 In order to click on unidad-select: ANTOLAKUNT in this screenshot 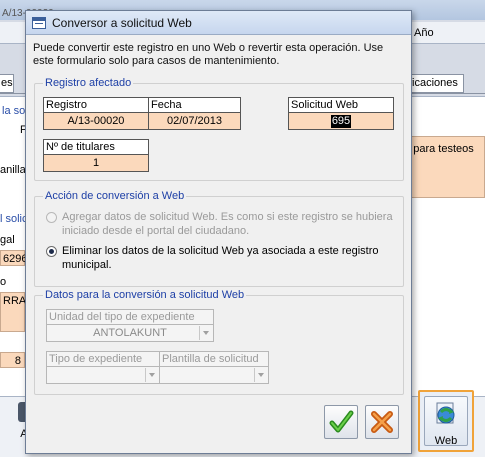, I will do `click(130, 333)`.